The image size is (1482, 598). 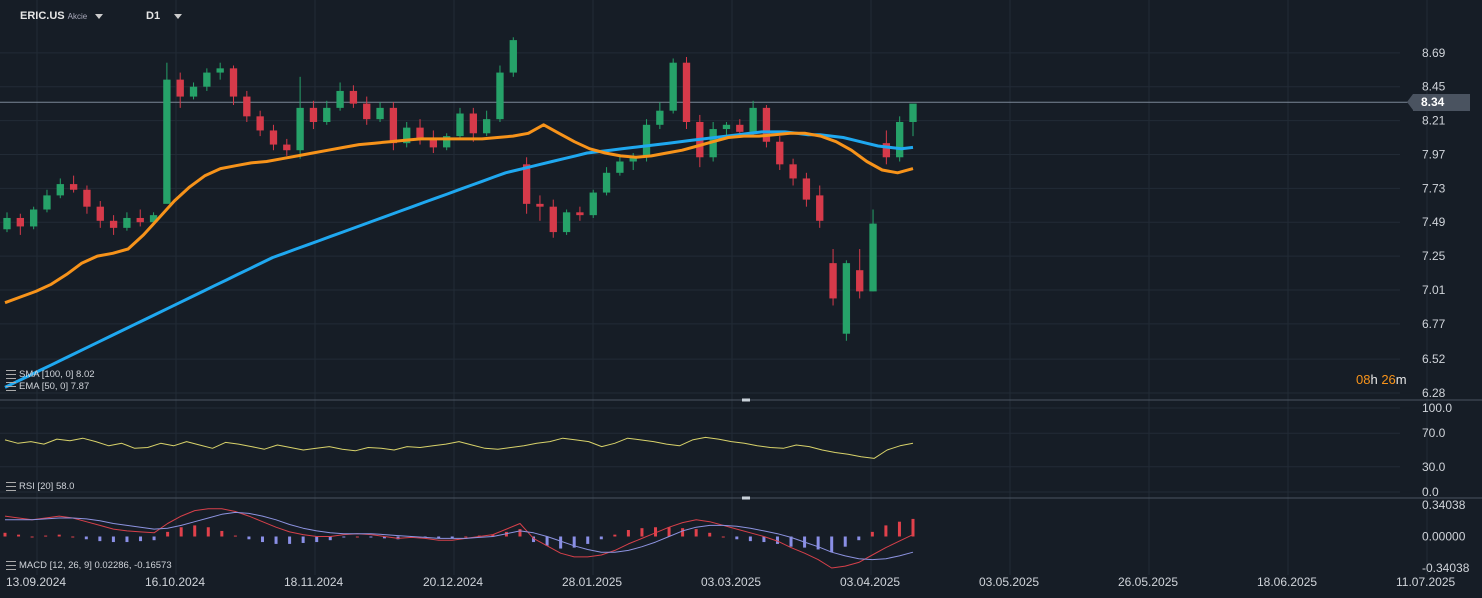 I want to click on date-tick-label: 18.06.2025, so click(x=1287, y=582).